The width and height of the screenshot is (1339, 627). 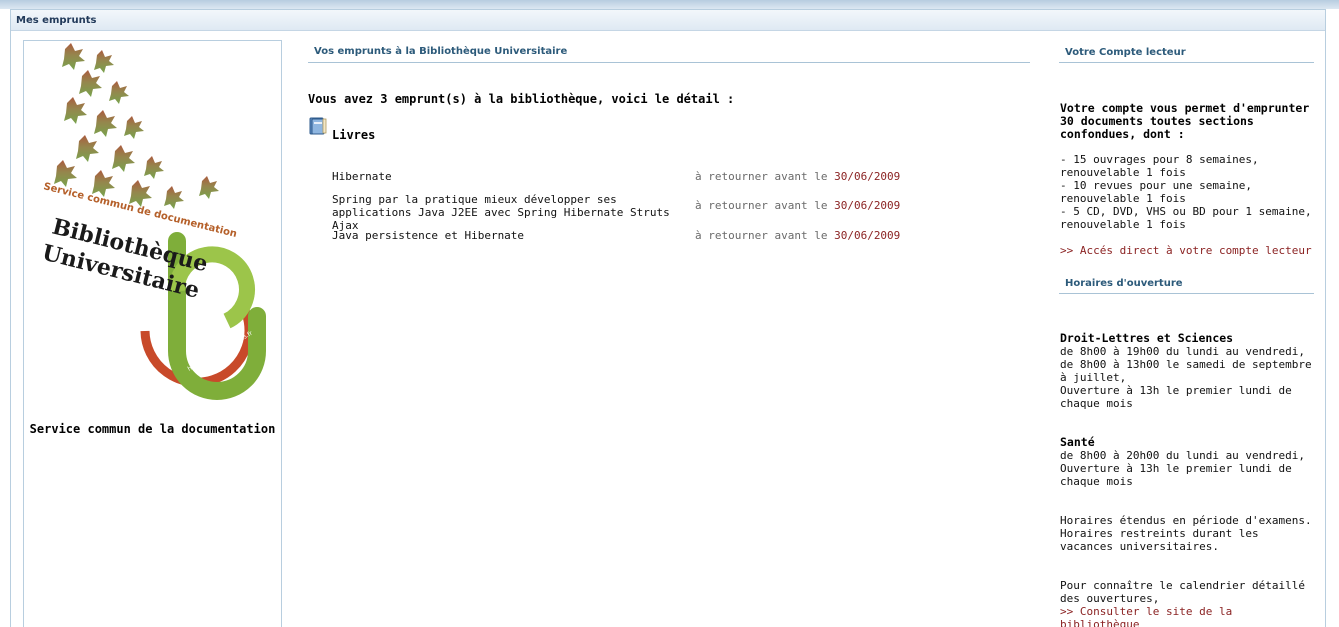 I want to click on site-name-sante: Santé, so click(x=1077, y=442).